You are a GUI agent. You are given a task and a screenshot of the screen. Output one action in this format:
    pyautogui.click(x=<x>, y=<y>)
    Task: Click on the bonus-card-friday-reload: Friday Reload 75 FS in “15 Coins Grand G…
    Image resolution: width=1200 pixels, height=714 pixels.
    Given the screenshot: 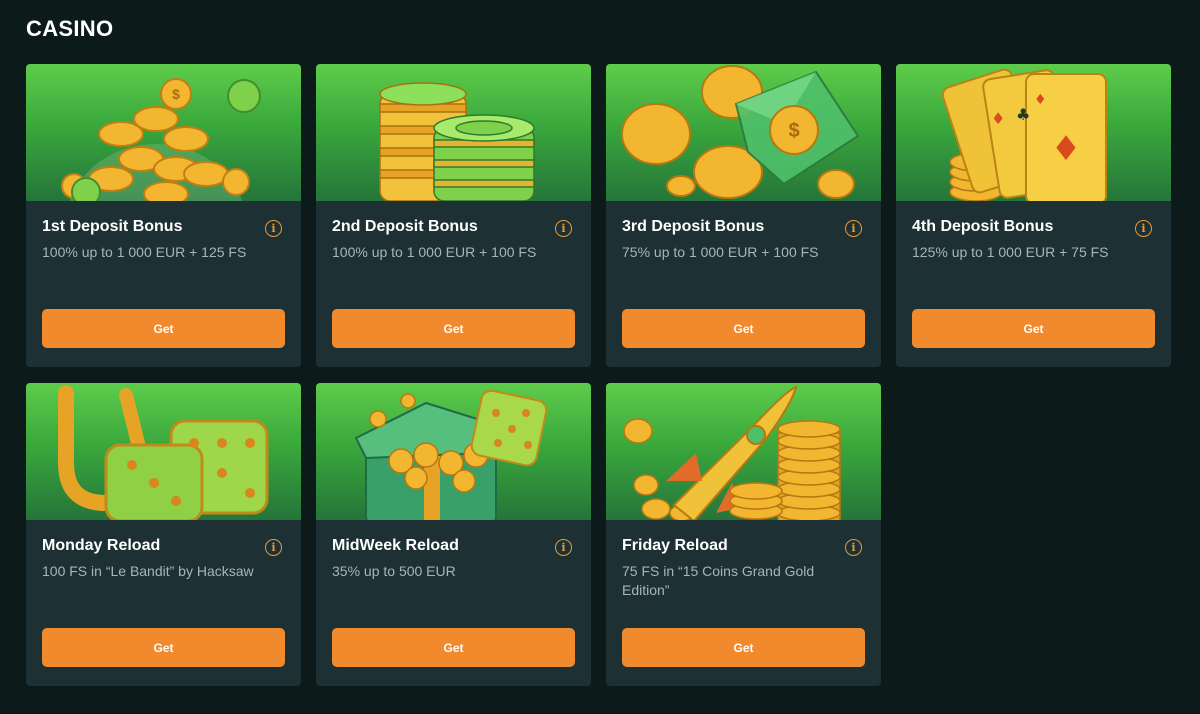 What is the action you would take?
    pyautogui.click(x=743, y=534)
    